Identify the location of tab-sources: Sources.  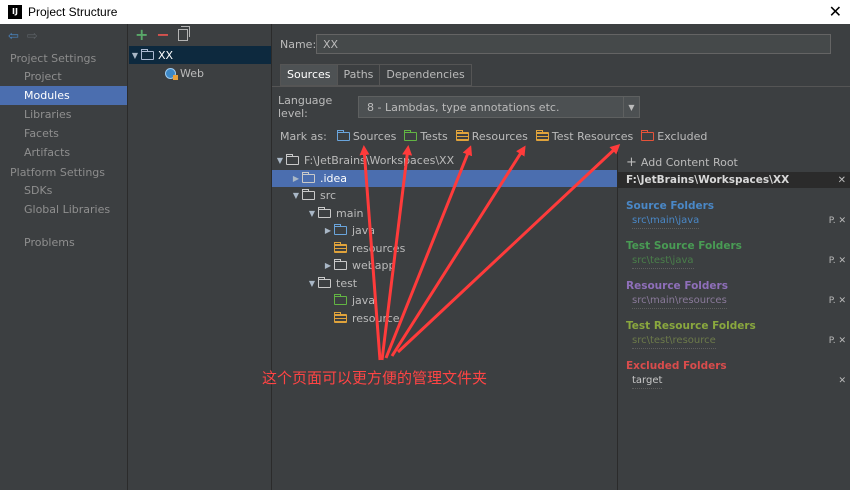
(309, 75).